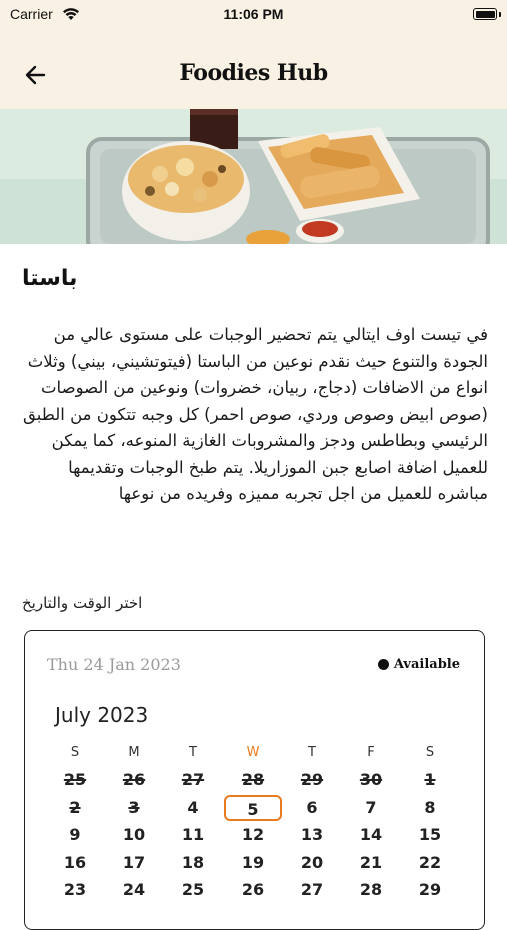 The width and height of the screenshot is (507, 930). What do you see at coordinates (253, 863) in the screenshot?
I see `calendar-day: 19` at bounding box center [253, 863].